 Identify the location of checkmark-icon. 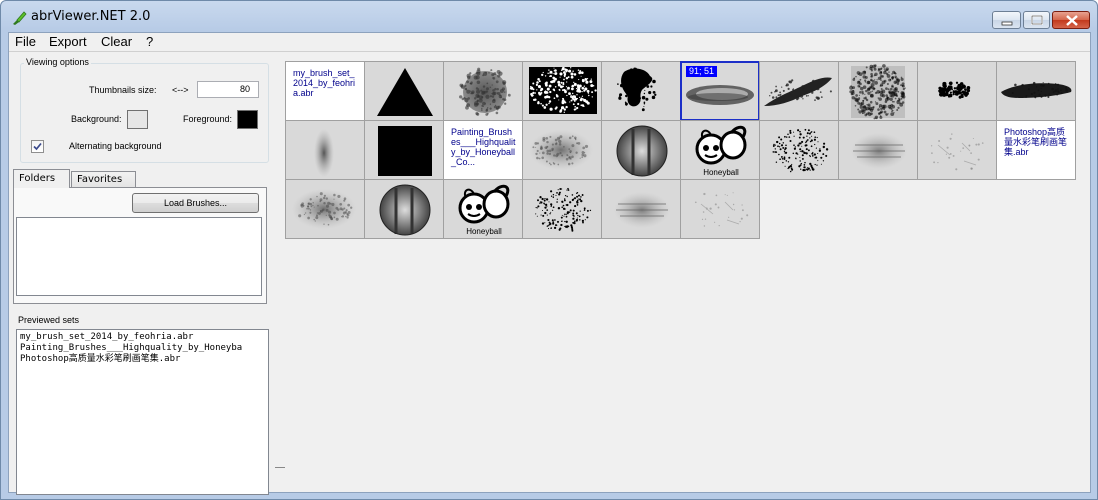
(37, 146).